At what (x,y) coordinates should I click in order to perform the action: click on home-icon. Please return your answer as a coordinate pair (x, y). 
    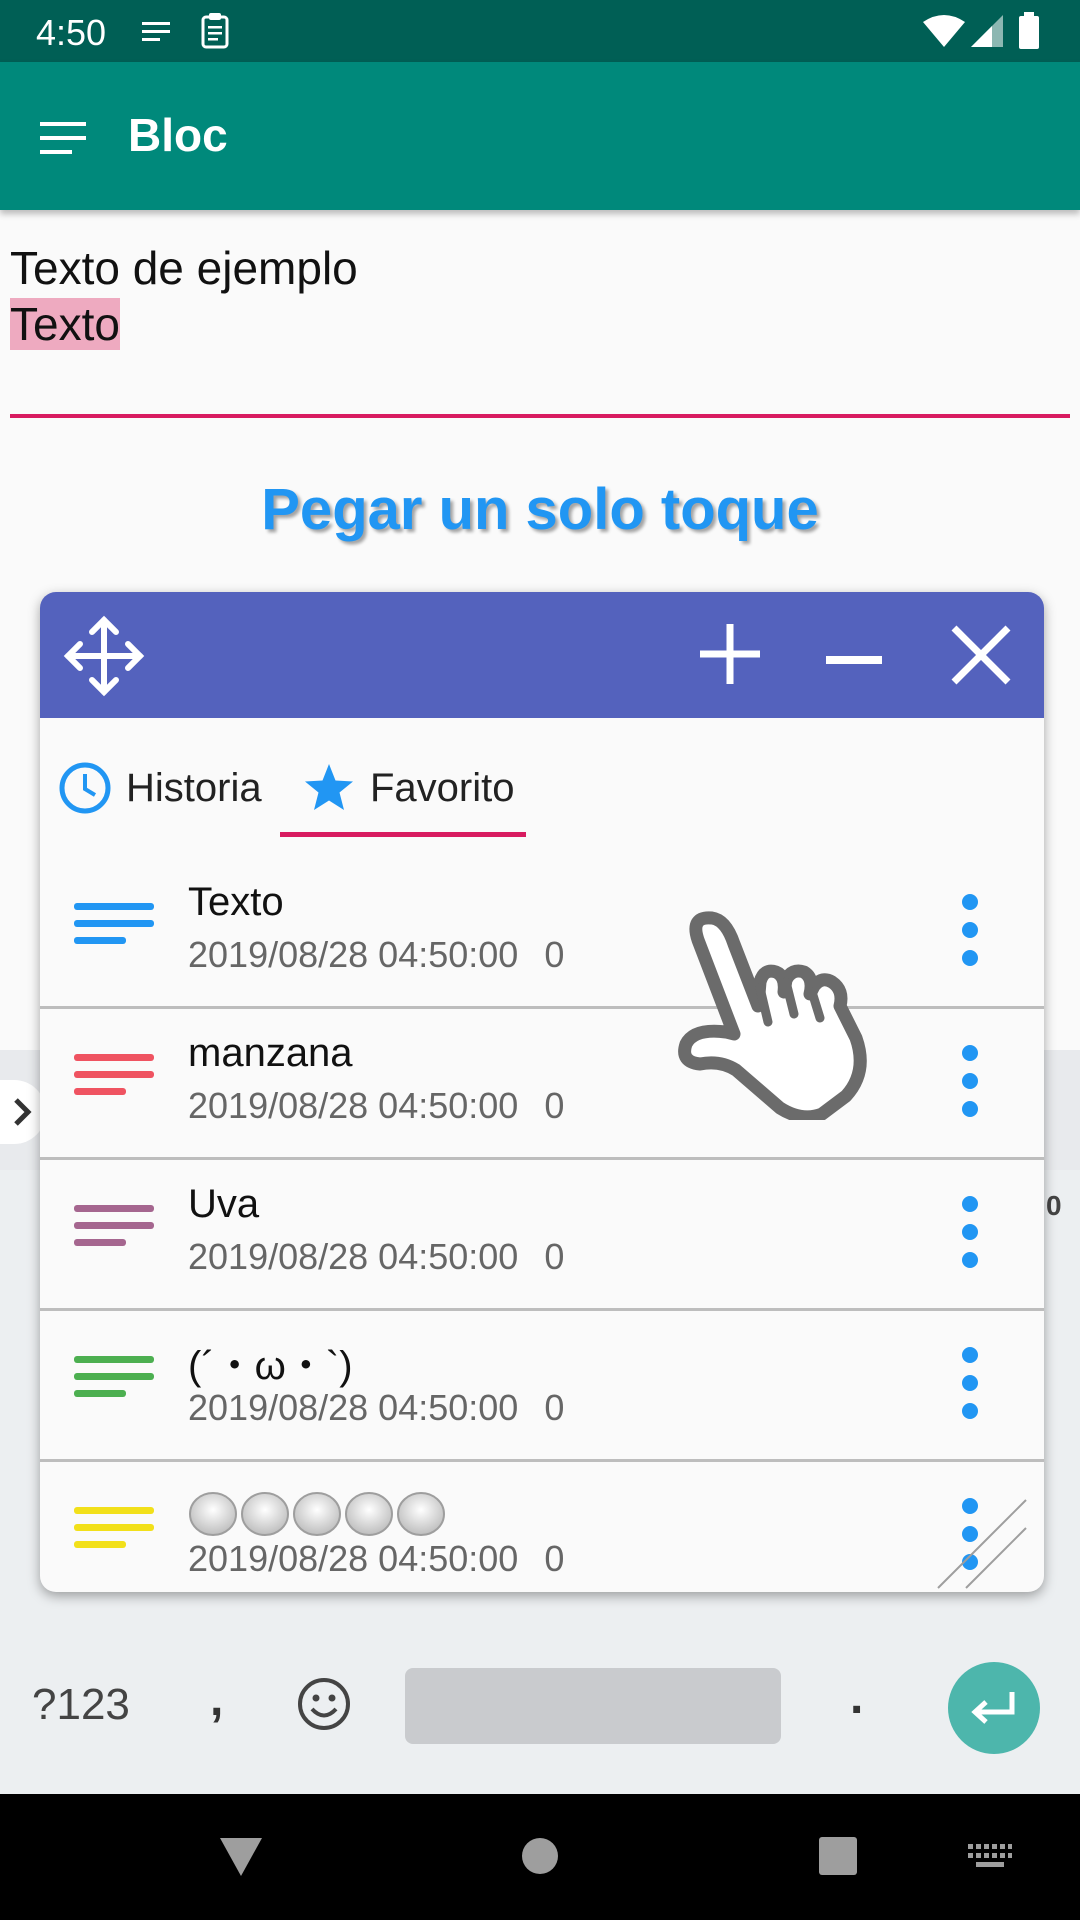
    Looking at the image, I should click on (540, 1856).